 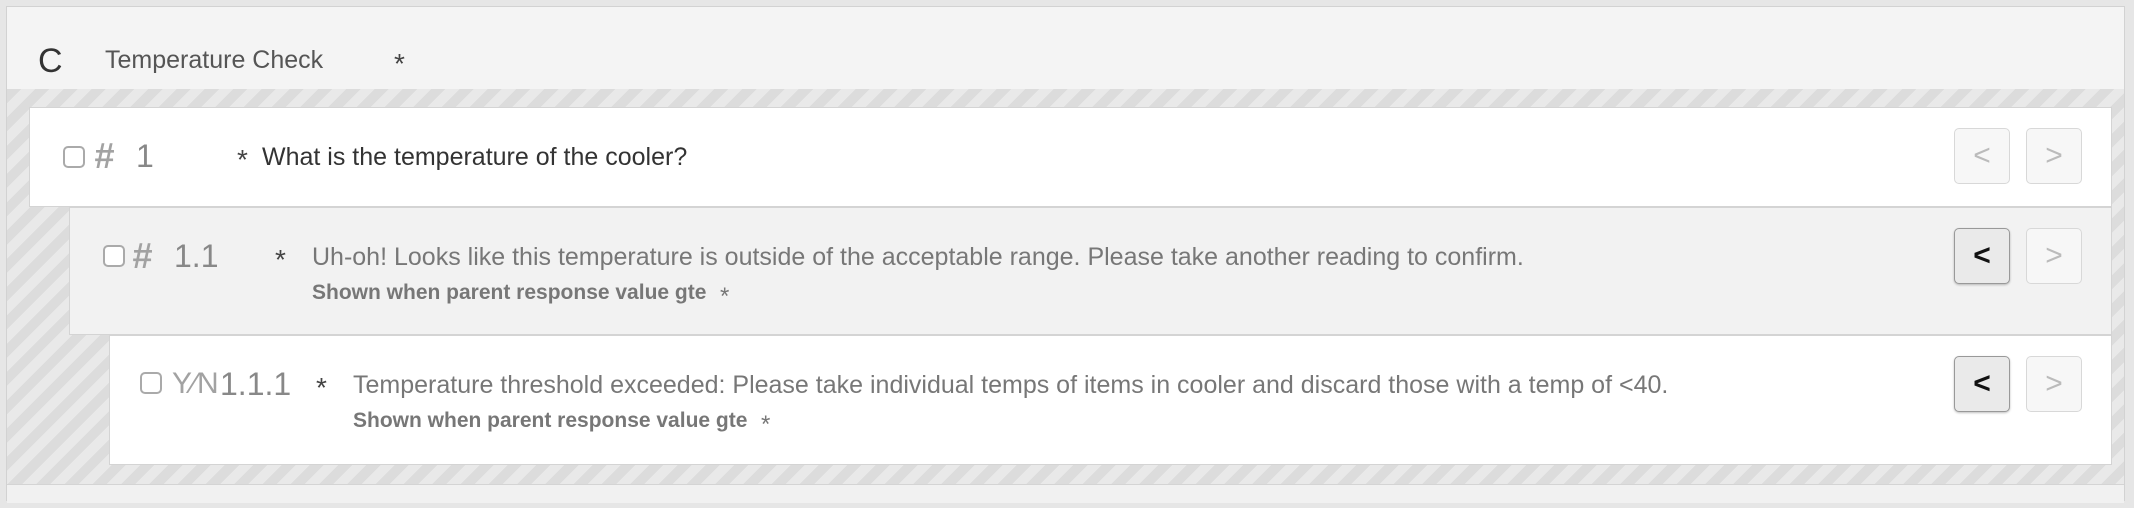 I want to click on question-number: 1, so click(x=145, y=156).